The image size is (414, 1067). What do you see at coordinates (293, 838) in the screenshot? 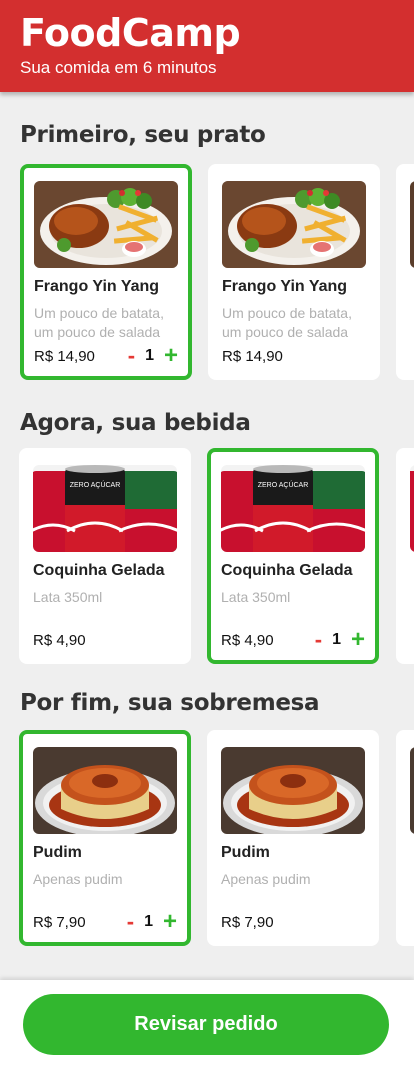
I see `dessert-card: Pudim Apenas pudim R$ 7,90` at bounding box center [293, 838].